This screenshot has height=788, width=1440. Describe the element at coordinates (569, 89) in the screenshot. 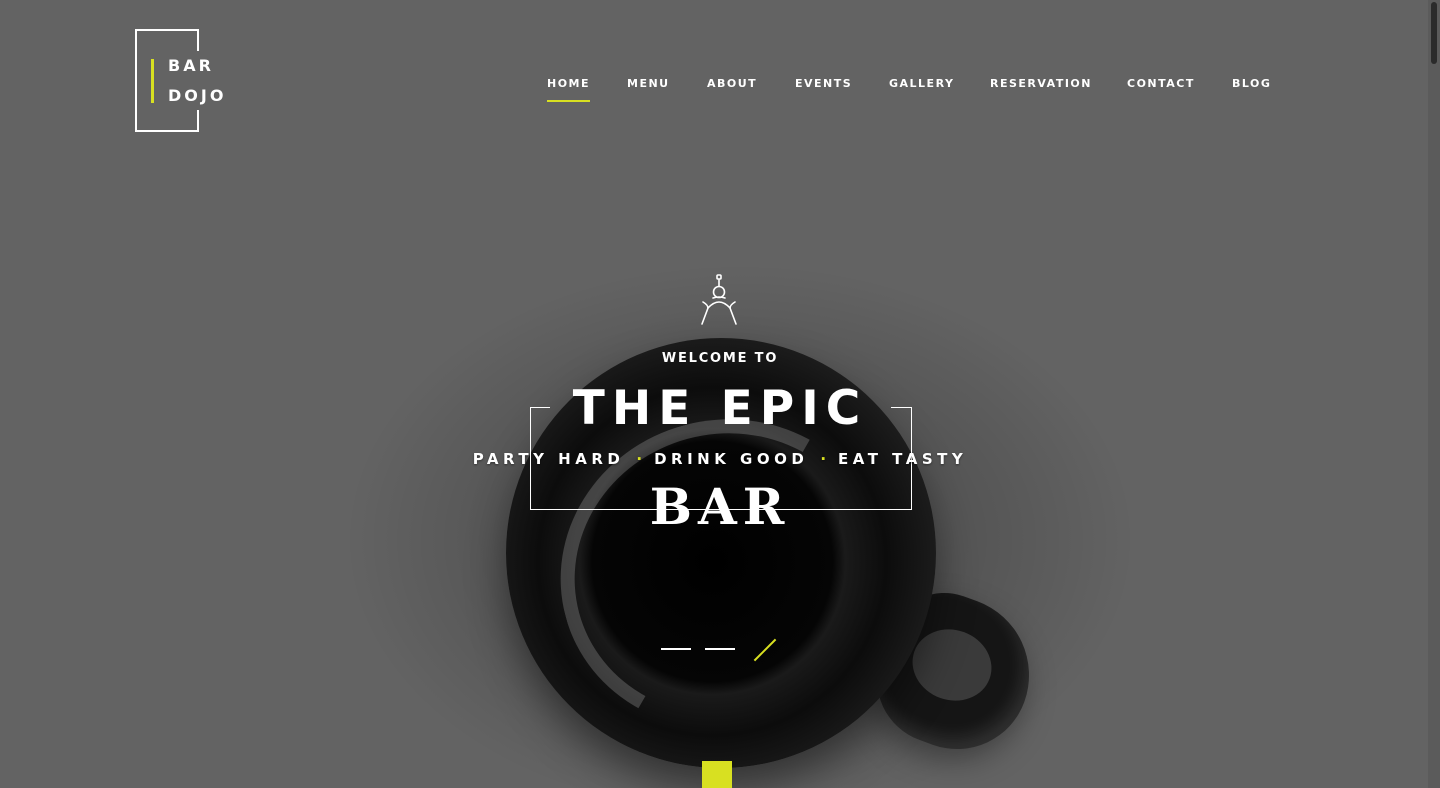

I see `nav-item-home: HOME` at that location.